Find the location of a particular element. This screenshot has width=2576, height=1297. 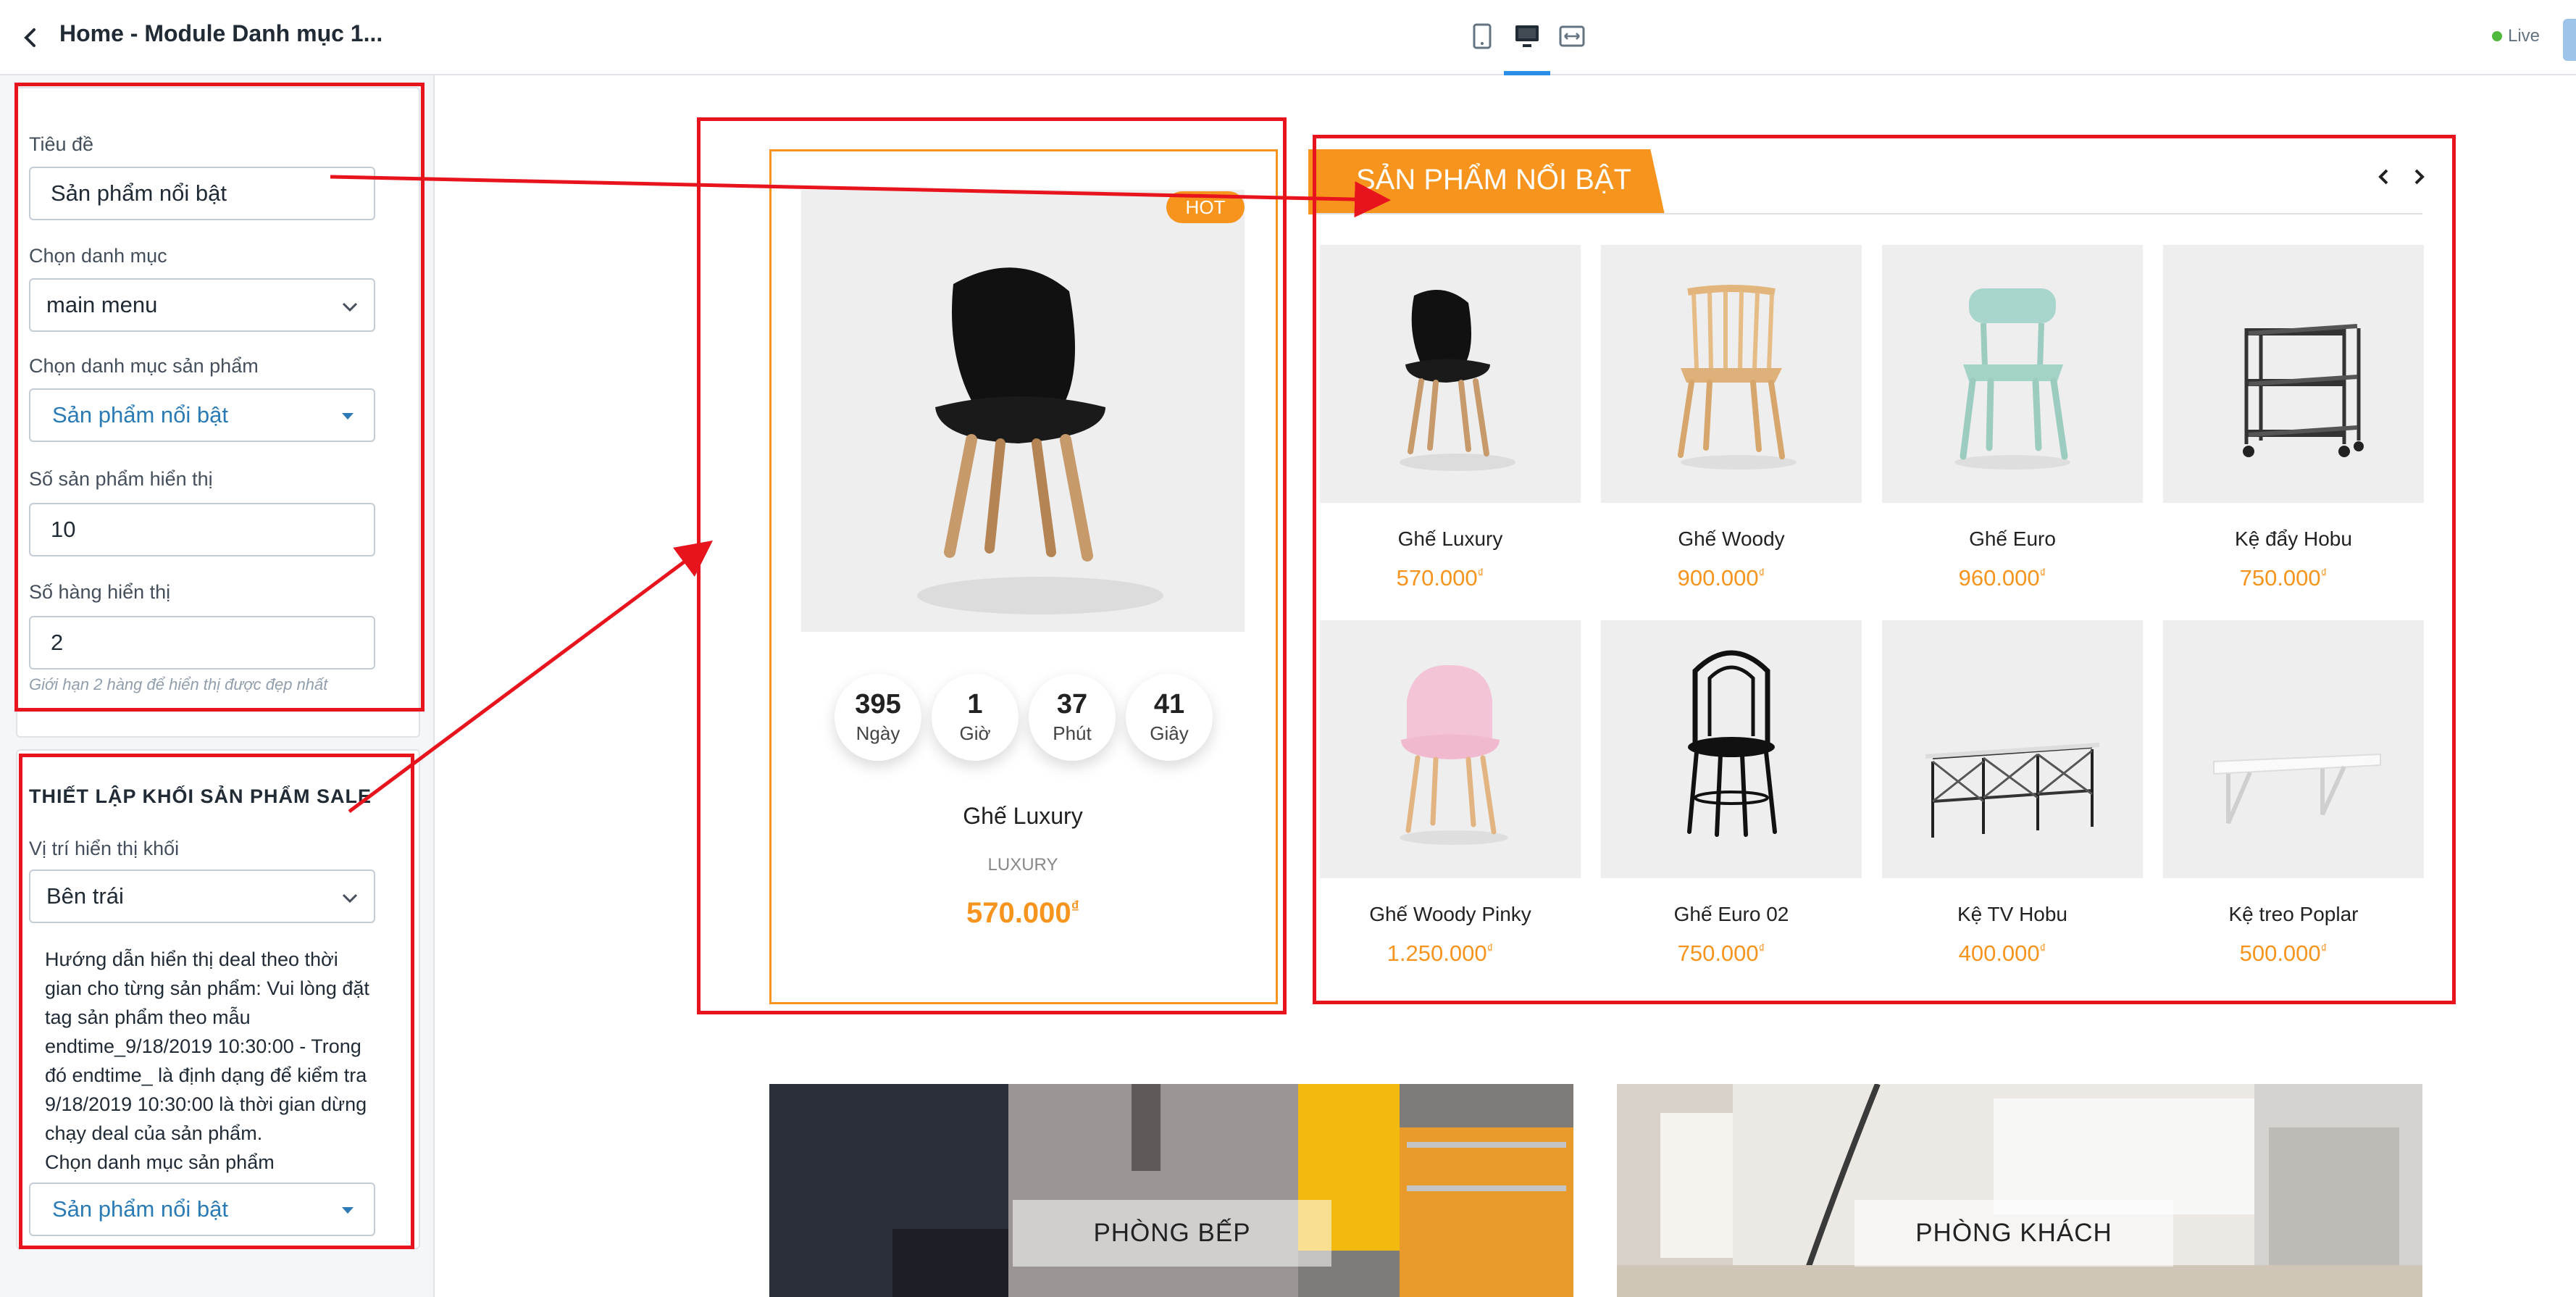

active-device-indicator is located at coordinates (1527, 73).